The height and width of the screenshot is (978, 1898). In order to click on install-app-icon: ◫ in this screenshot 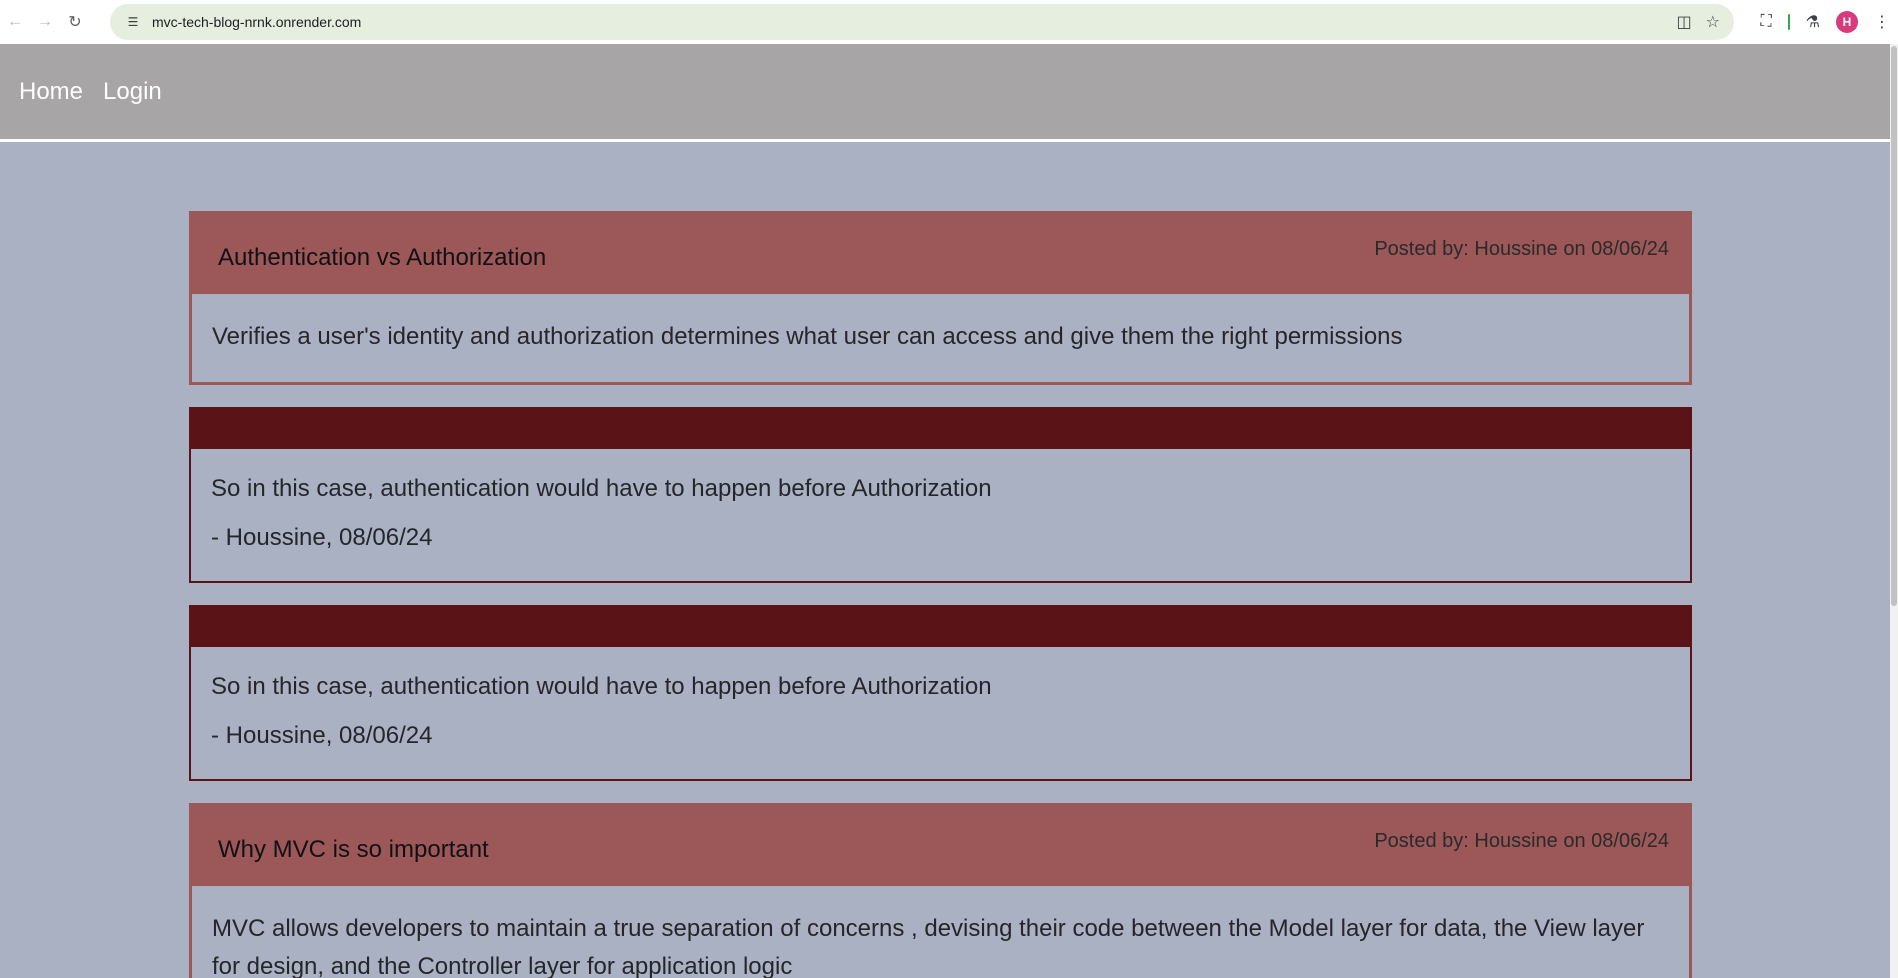, I will do `click(1684, 22)`.